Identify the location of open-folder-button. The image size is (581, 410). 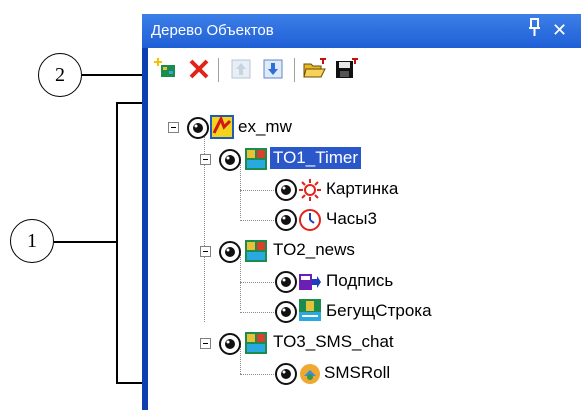
(315, 69).